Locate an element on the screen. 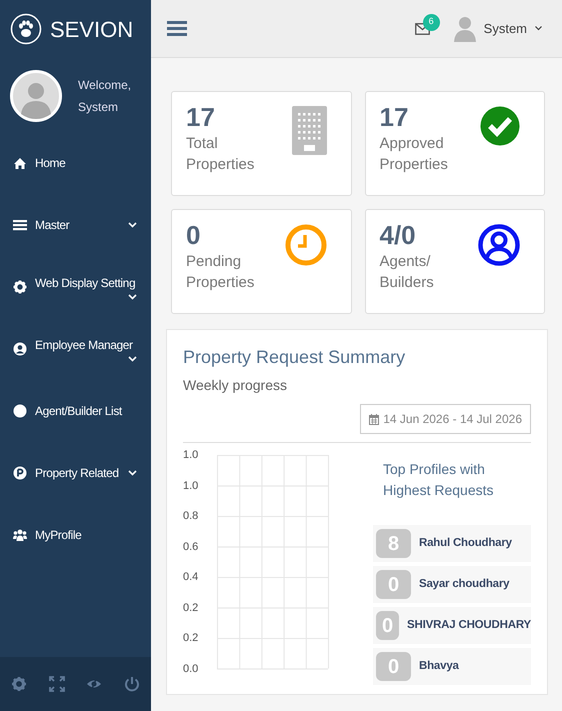  user-icon is located at coordinates (20, 349).